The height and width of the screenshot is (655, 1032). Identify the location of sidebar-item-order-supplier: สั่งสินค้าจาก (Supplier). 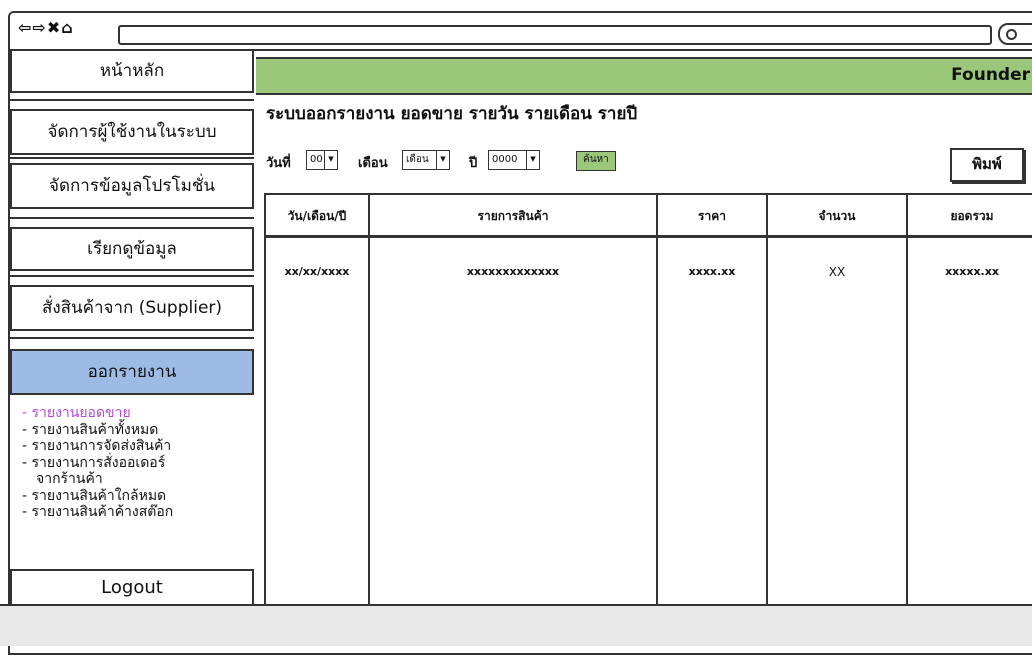
(132, 308).